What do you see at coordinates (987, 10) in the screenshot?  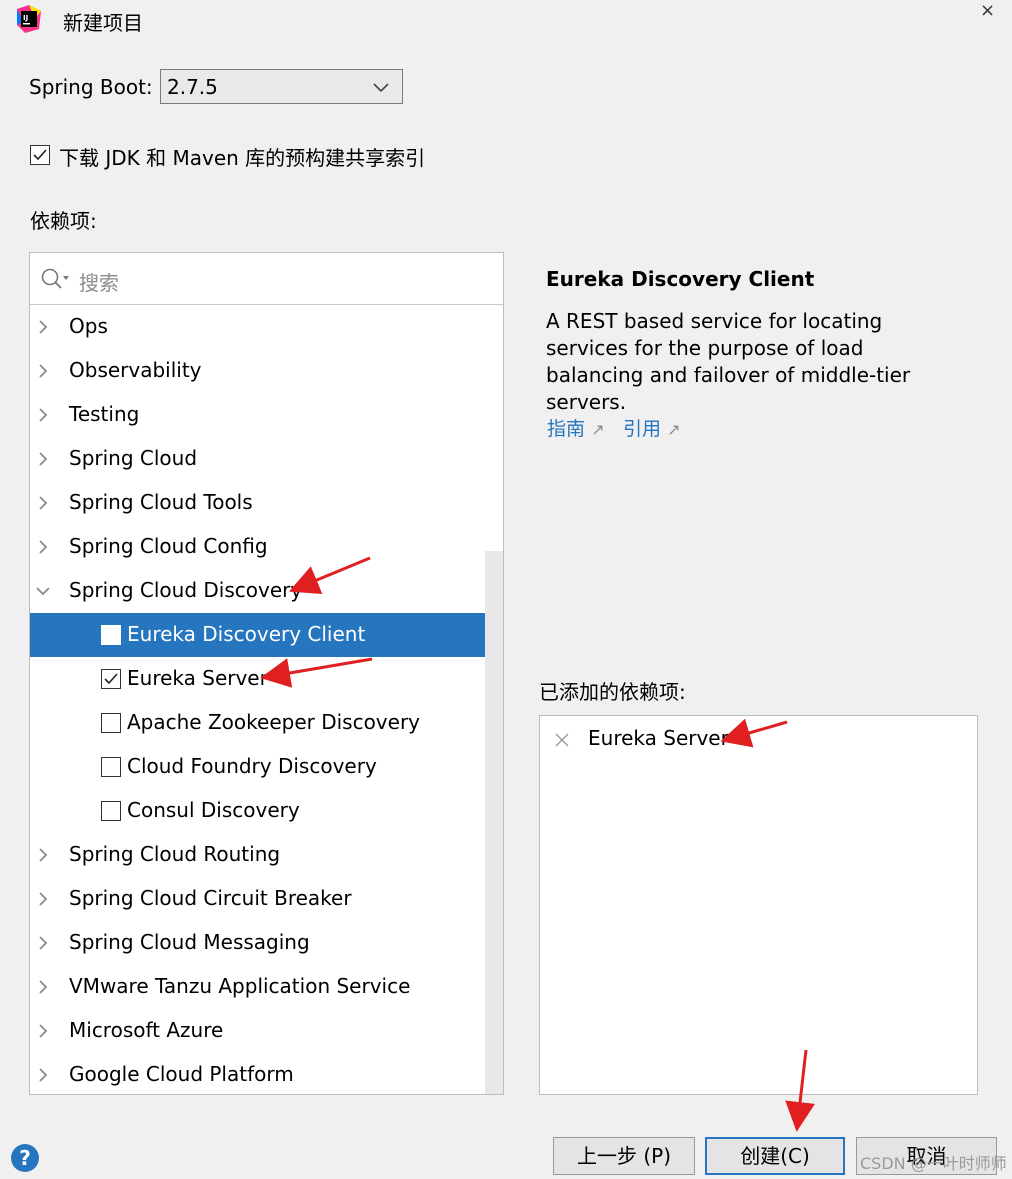 I see `close-icon: ×` at bounding box center [987, 10].